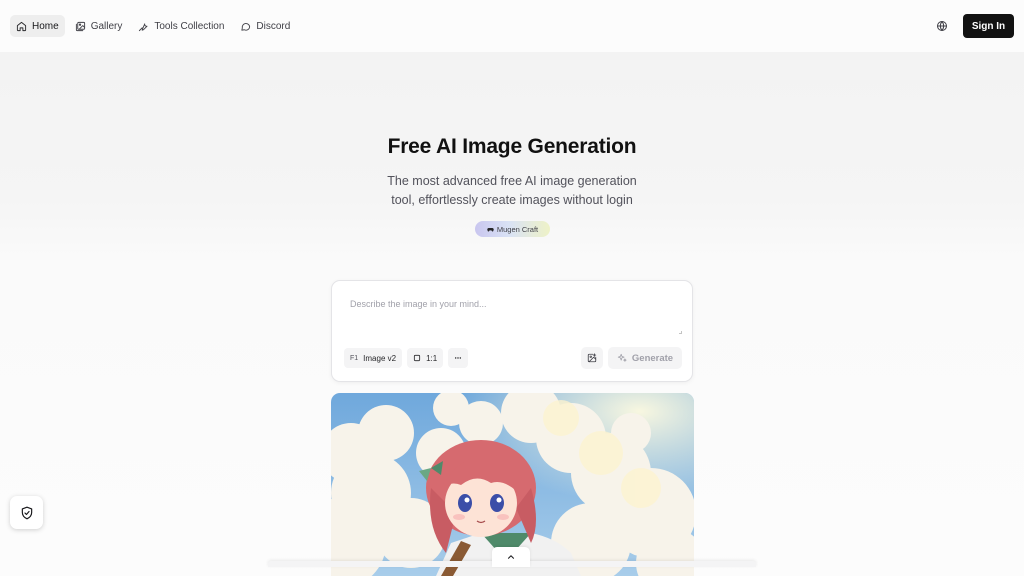 This screenshot has width=1024, height=576. Describe the element at coordinates (143, 26) in the screenshot. I see `tools-icon` at that location.